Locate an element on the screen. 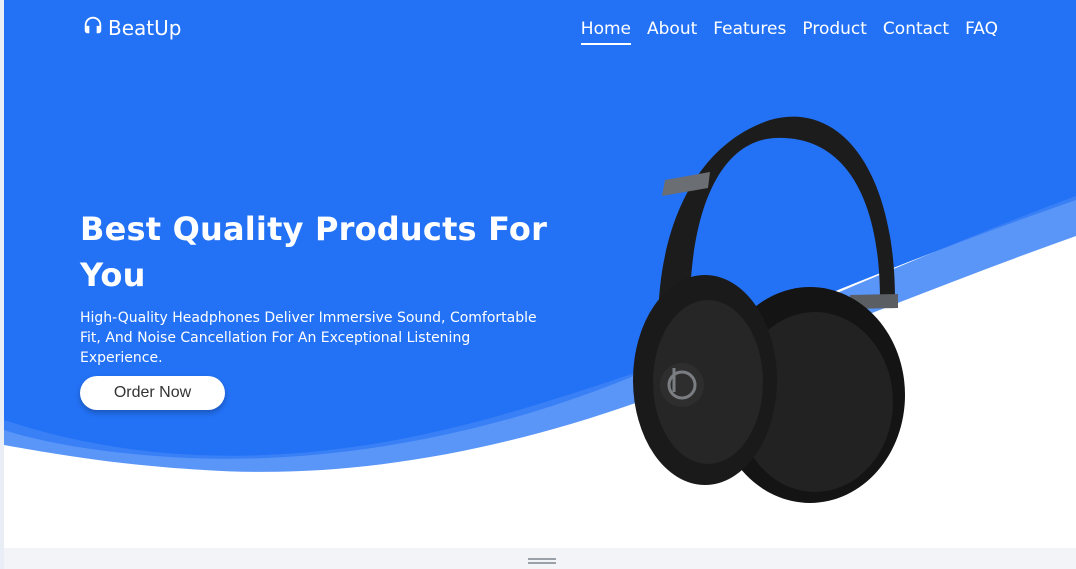  brand-logo: BeatUp is located at coordinates (131, 27).